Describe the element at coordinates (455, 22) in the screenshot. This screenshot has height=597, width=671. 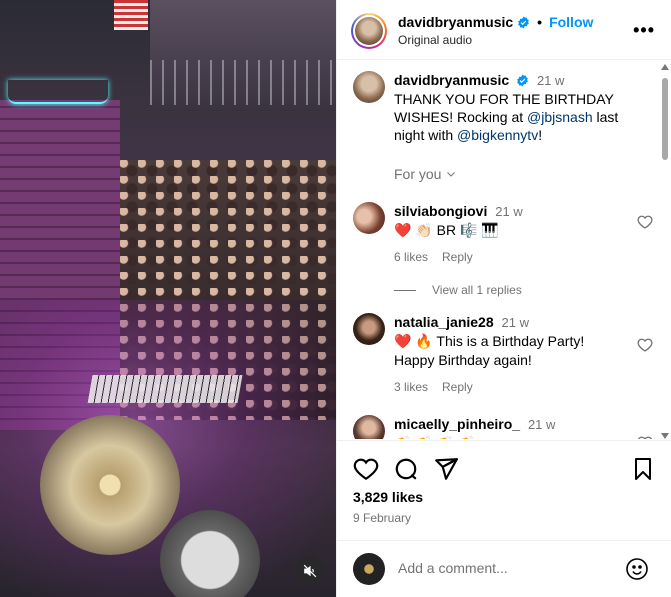
I see `author-username: davidbryanmusic` at that location.